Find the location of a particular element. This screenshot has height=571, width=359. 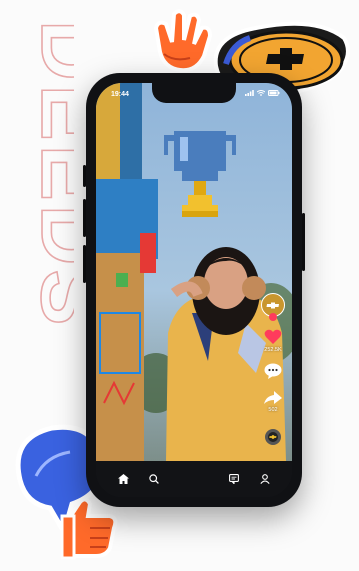

phone-volume-down is located at coordinates (84, 264).